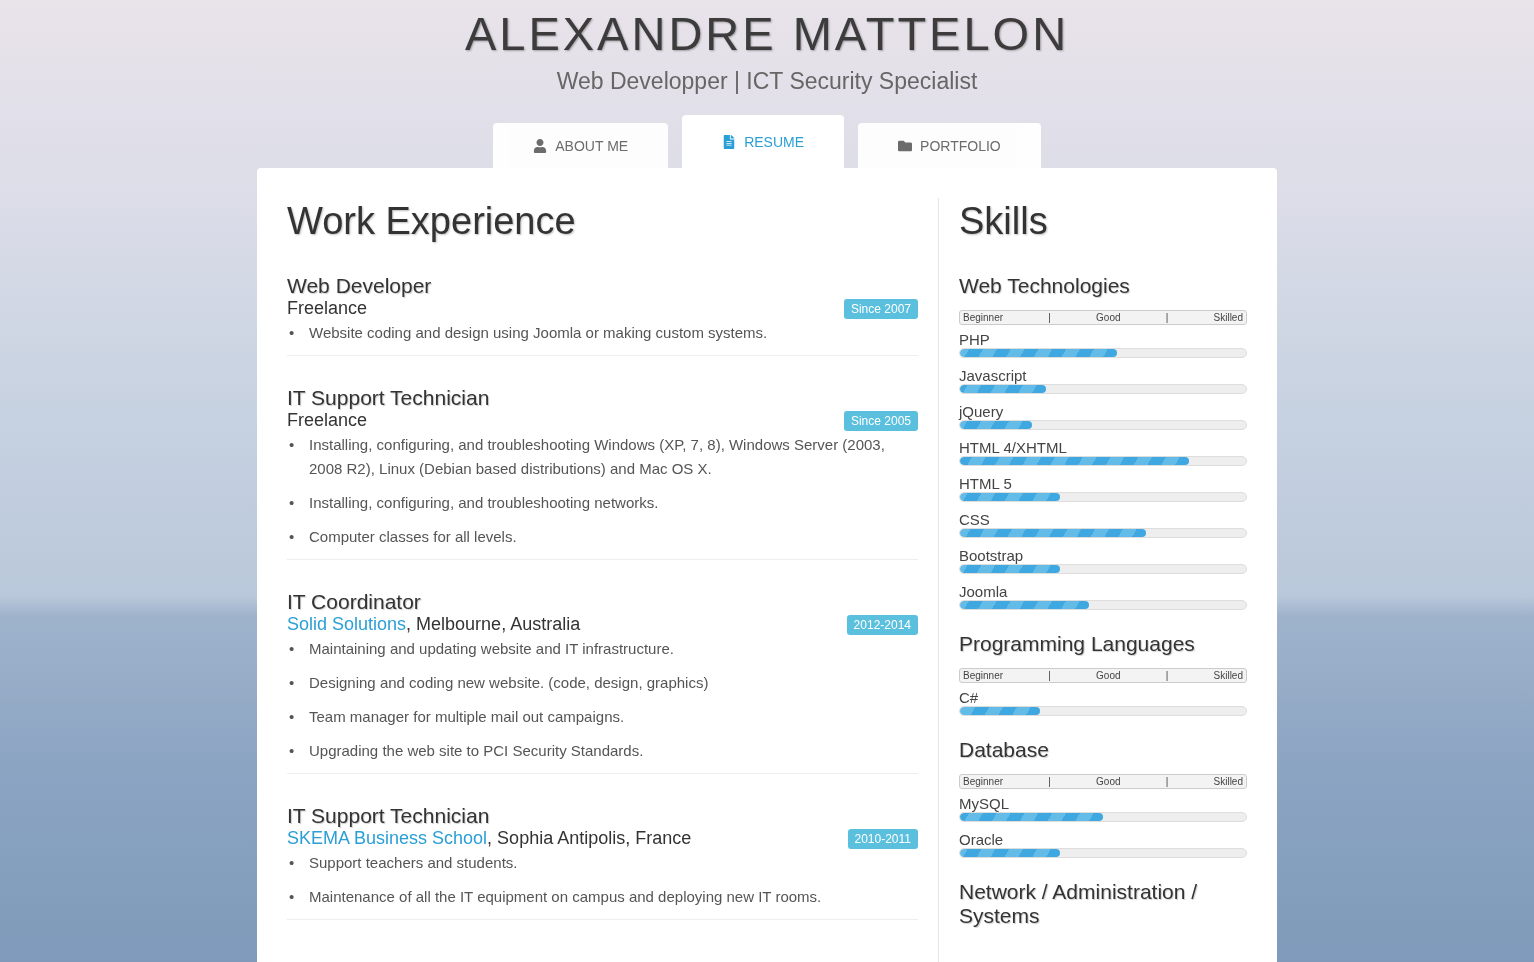 Image resolution: width=1534 pixels, height=962 pixels. Describe the element at coordinates (491, 649) in the screenshot. I see `duty-item: Maintaining and updating website and IT infrastructure.` at that location.